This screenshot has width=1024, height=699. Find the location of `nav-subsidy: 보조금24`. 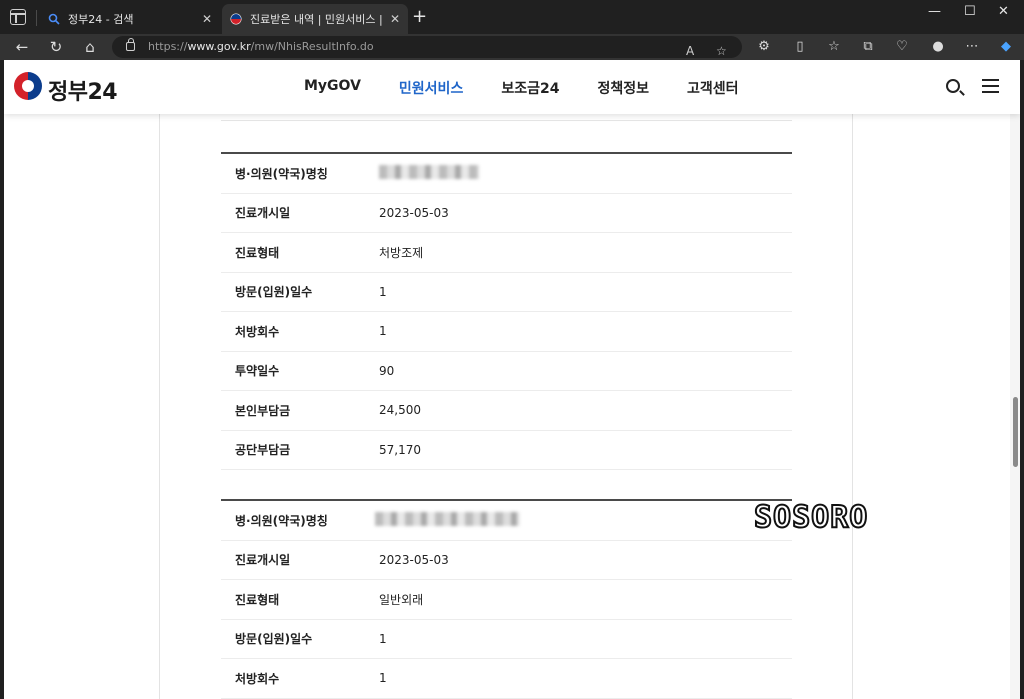

nav-subsidy: 보조금24 is located at coordinates (530, 88).